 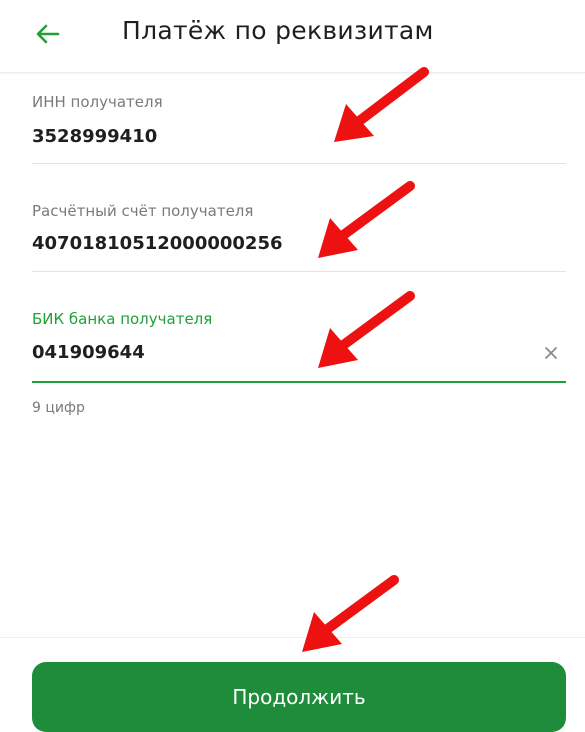 I want to click on bik-value: 041909644, so click(x=88, y=352).